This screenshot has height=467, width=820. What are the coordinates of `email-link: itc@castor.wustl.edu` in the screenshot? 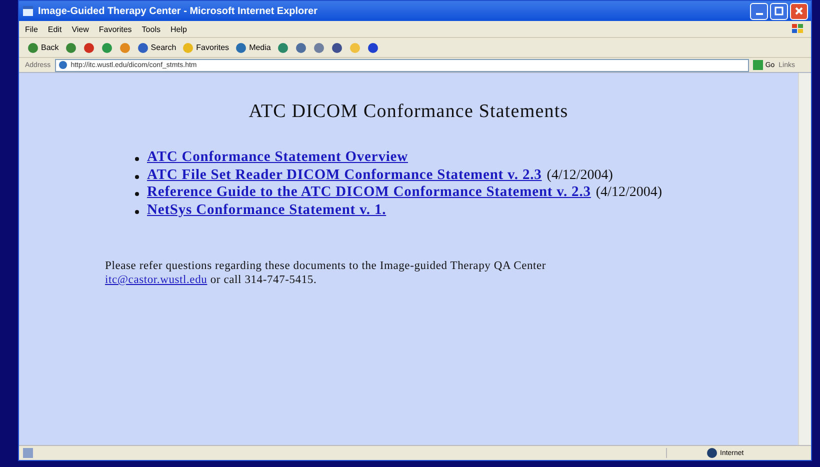 It's located at (156, 280).